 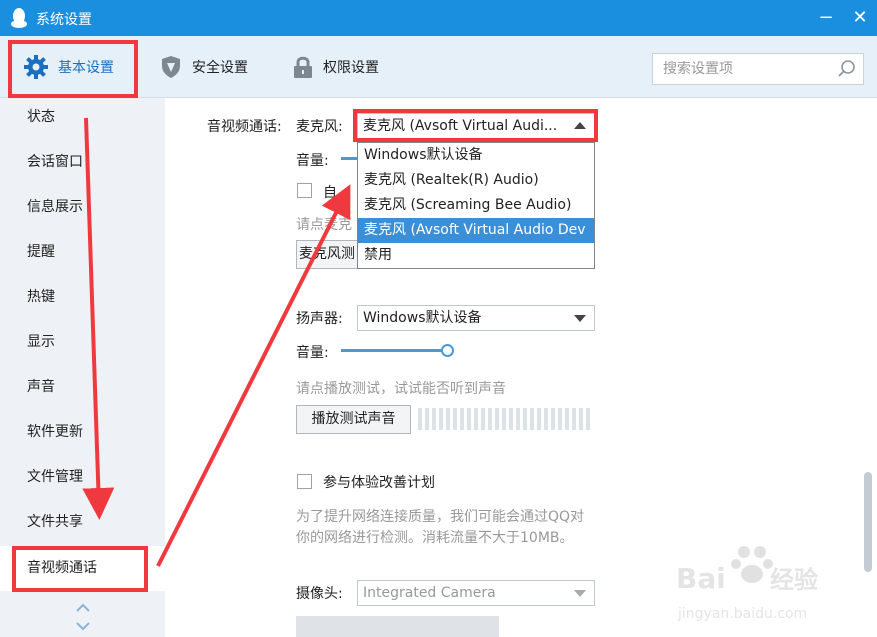 What do you see at coordinates (253, 375) in the screenshot?
I see `annotation-arrow-up` at bounding box center [253, 375].